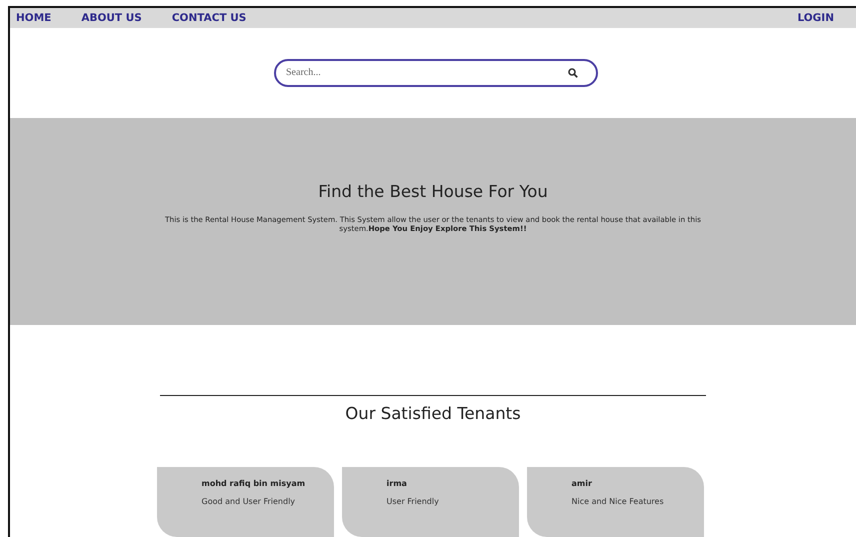 Image resolution: width=856 pixels, height=537 pixels. What do you see at coordinates (815, 18) in the screenshot?
I see `login-link: LOGIN` at bounding box center [815, 18].